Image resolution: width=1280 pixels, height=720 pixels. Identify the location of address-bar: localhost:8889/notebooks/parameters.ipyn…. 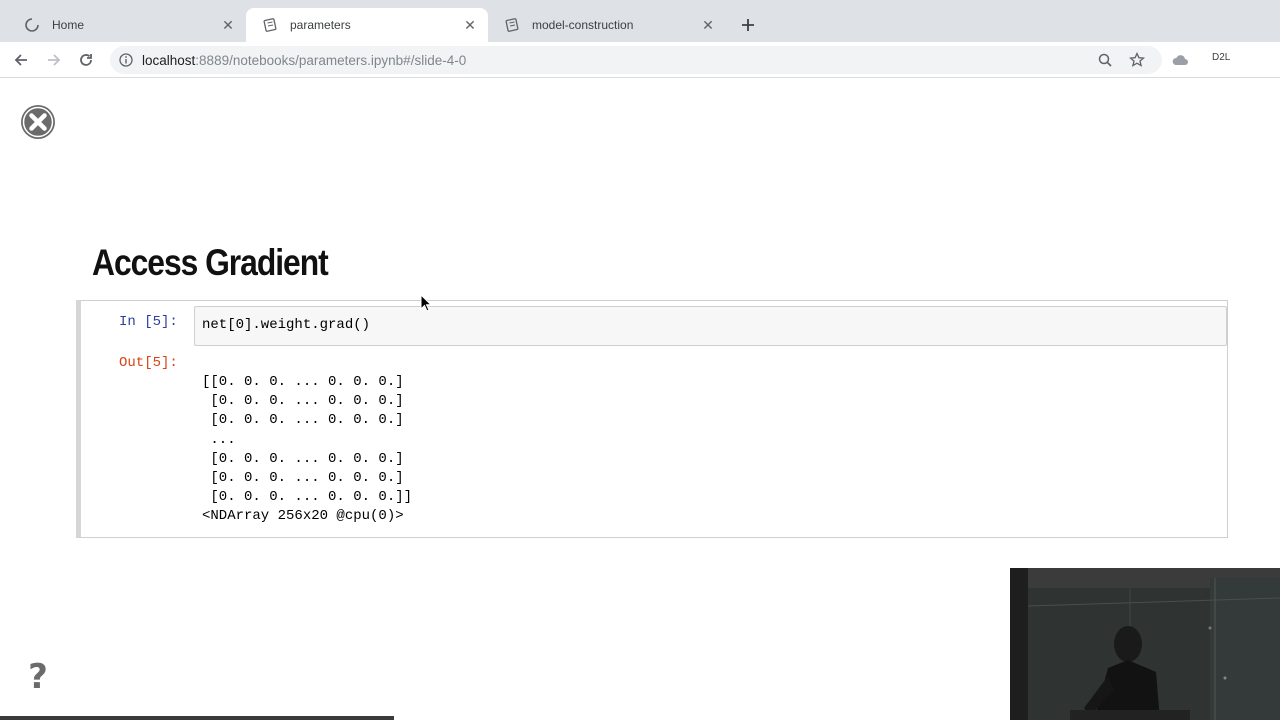
(636, 60).